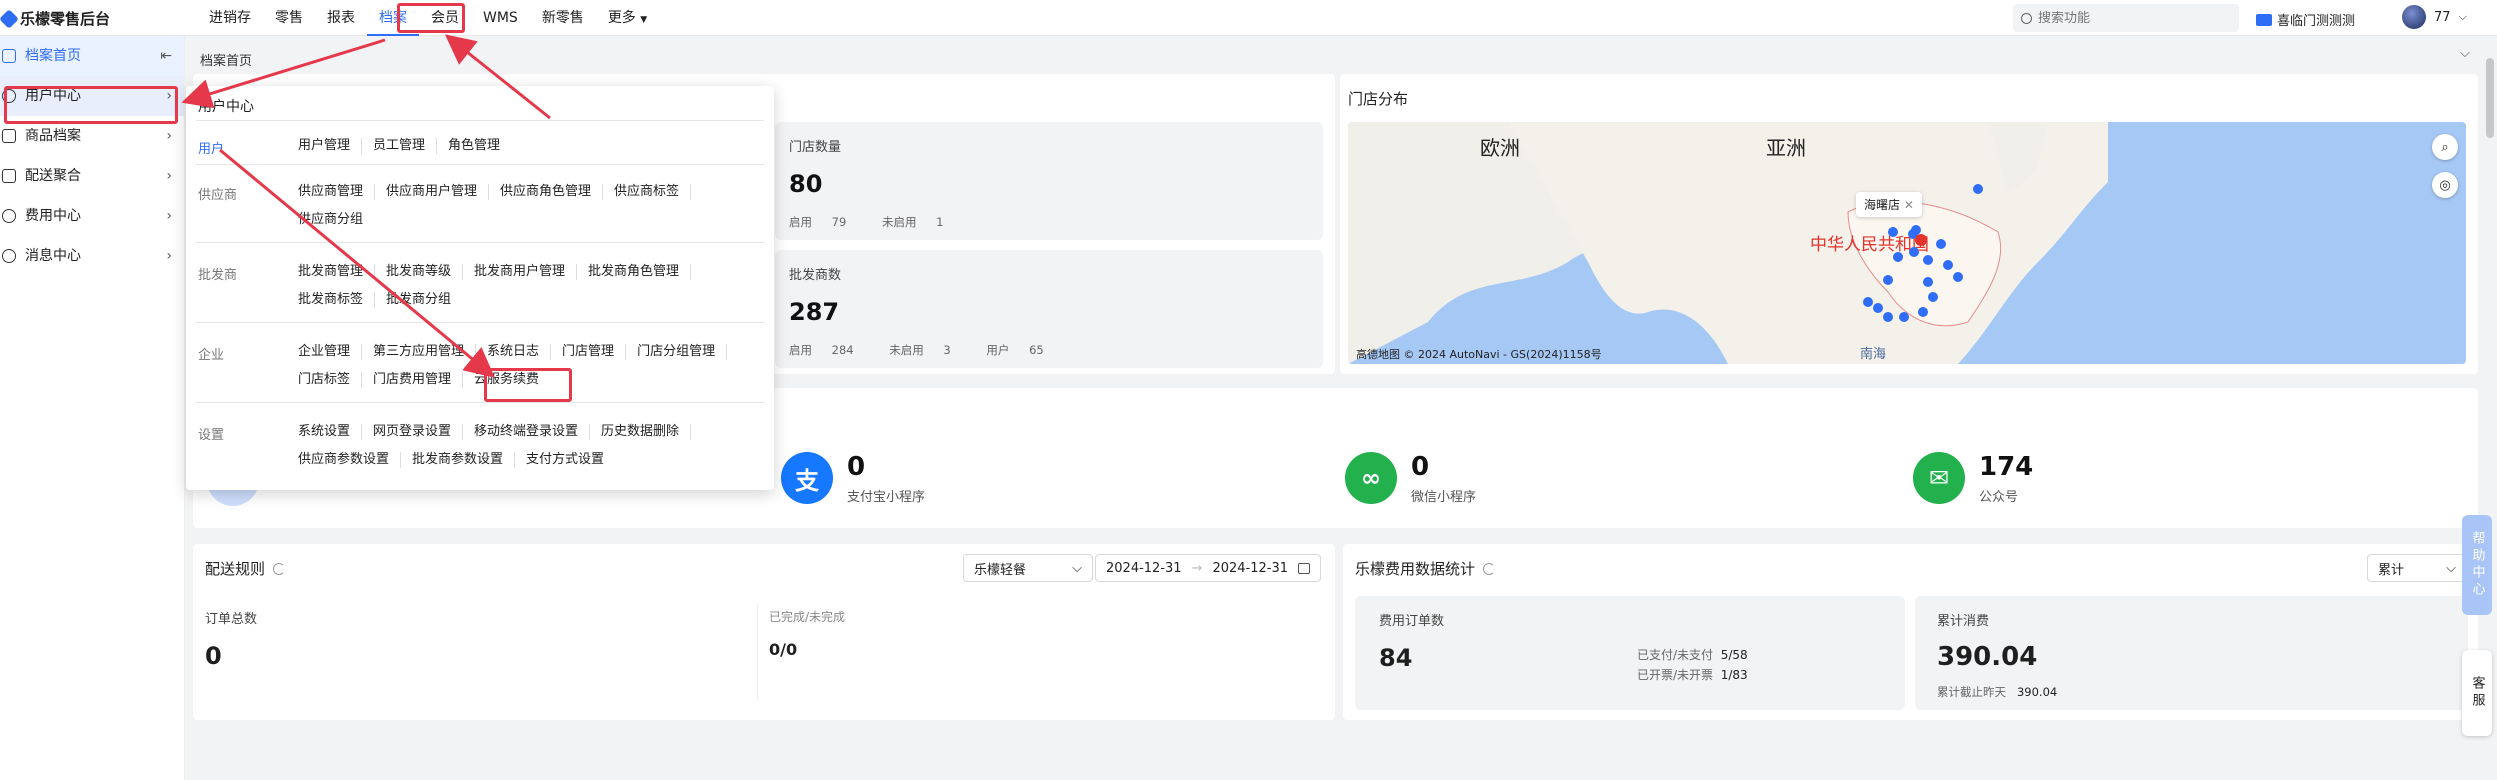 This screenshot has width=2497, height=780. I want to click on menu-item: 供应商分组, so click(336, 220).